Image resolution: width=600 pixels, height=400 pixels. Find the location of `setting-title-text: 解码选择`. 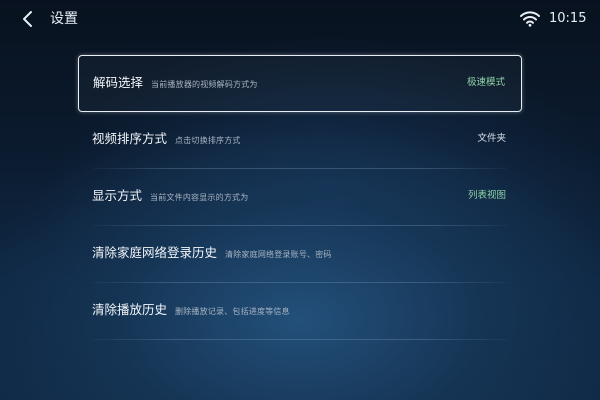

setting-title-text: 解码选择 is located at coordinates (118, 82).